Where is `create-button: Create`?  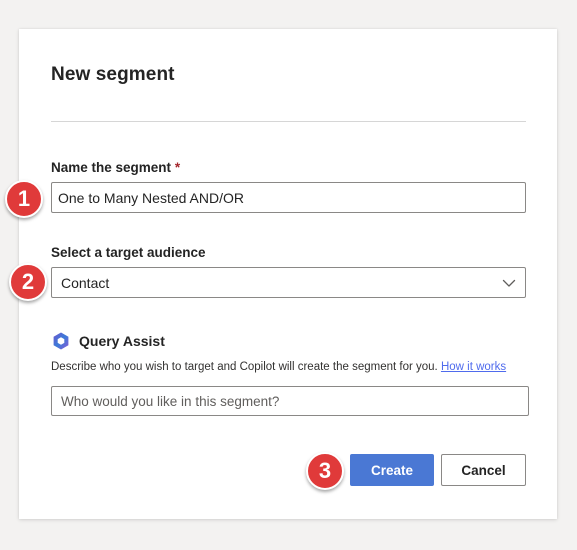
create-button: Create is located at coordinates (392, 470).